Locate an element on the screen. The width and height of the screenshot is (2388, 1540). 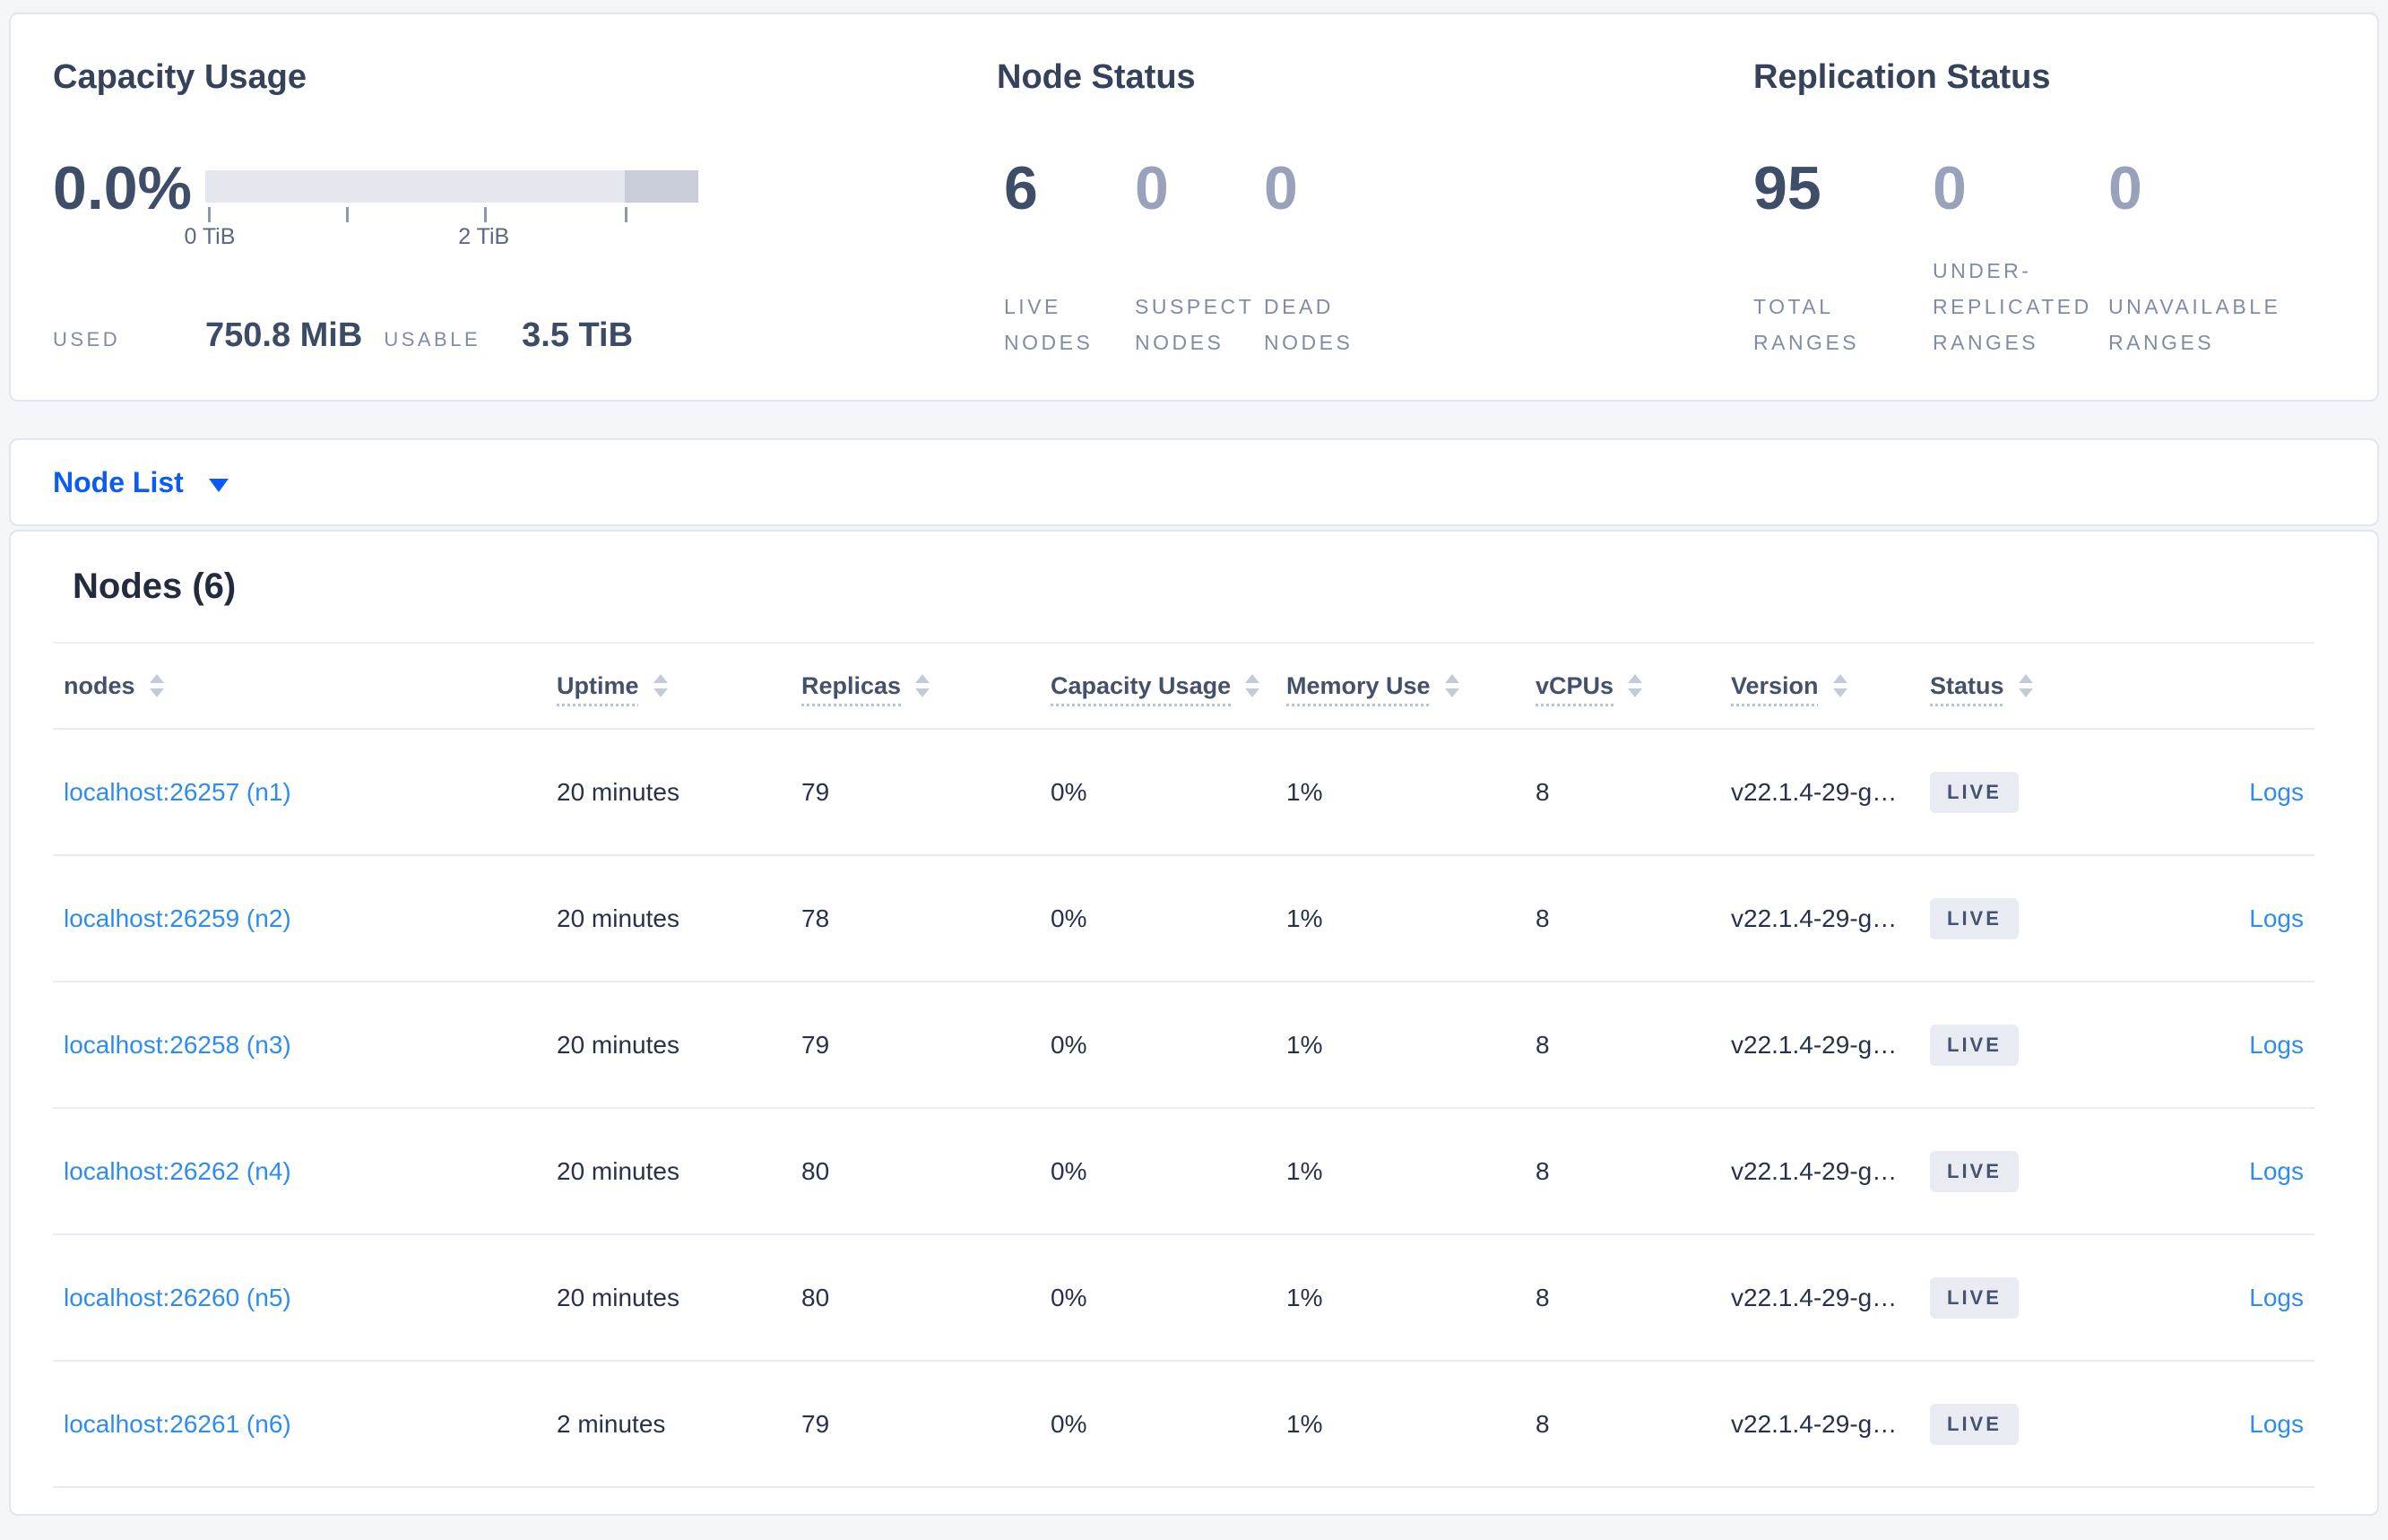
dead-nodes-label: DEAD NODES is located at coordinates (1309, 324).